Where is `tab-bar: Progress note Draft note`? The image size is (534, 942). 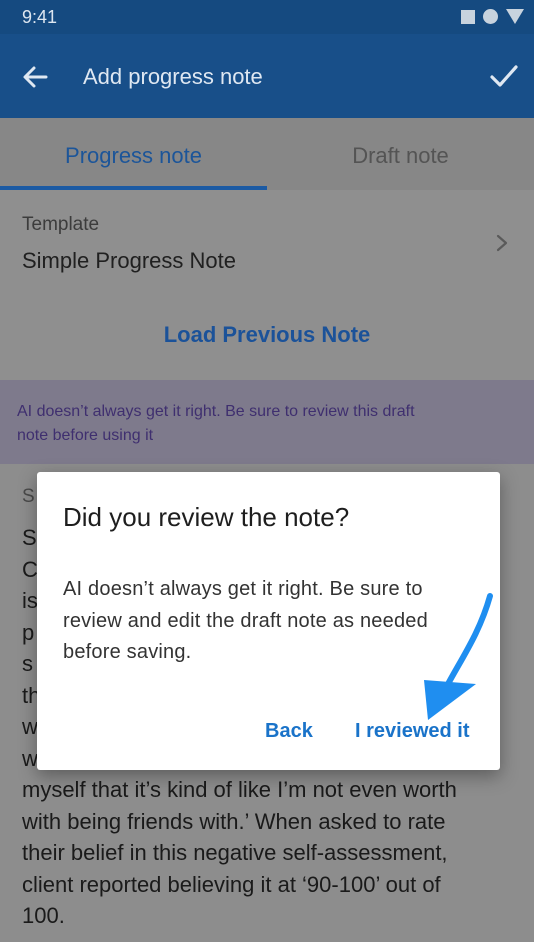 tab-bar: Progress note Draft note is located at coordinates (267, 154).